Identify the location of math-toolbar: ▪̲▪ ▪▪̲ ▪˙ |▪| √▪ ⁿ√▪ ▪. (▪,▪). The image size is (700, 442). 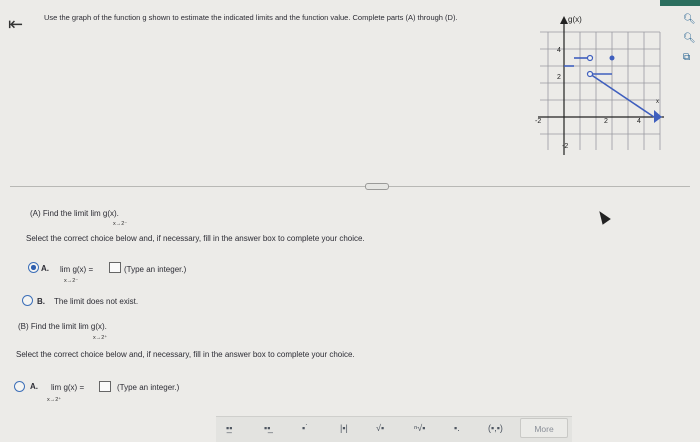
(394, 429).